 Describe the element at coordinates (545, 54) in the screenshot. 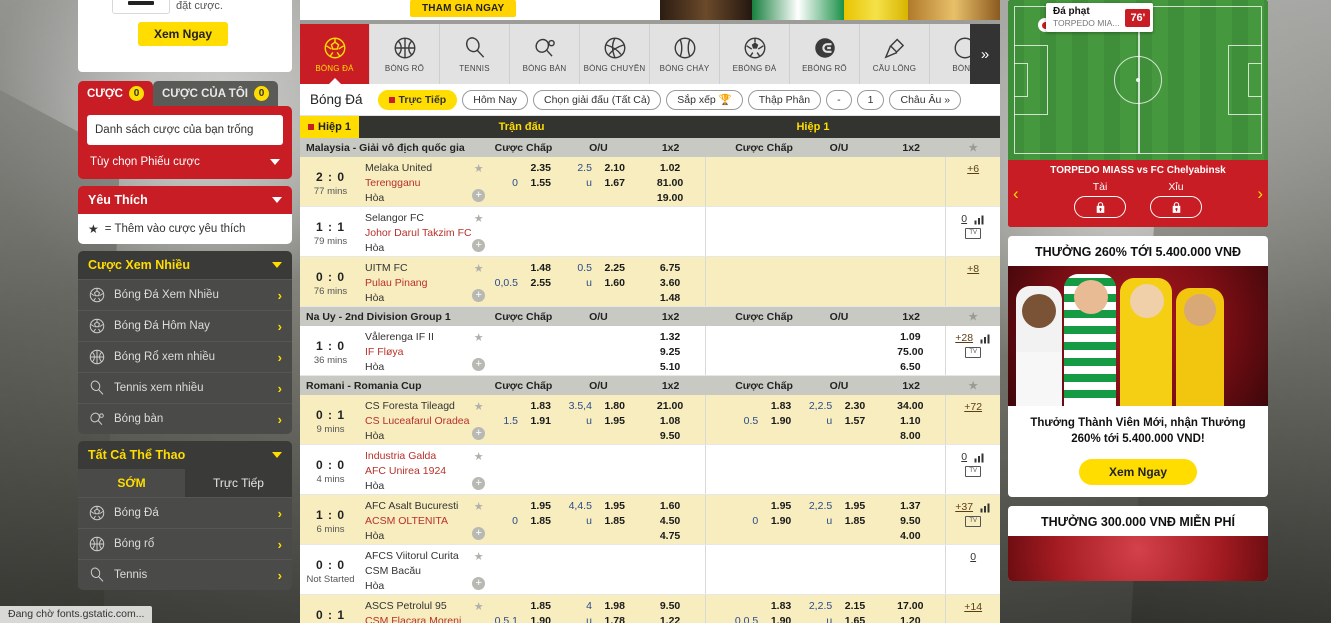

I see `sport-tab-3: BÓNG BÀN` at that location.